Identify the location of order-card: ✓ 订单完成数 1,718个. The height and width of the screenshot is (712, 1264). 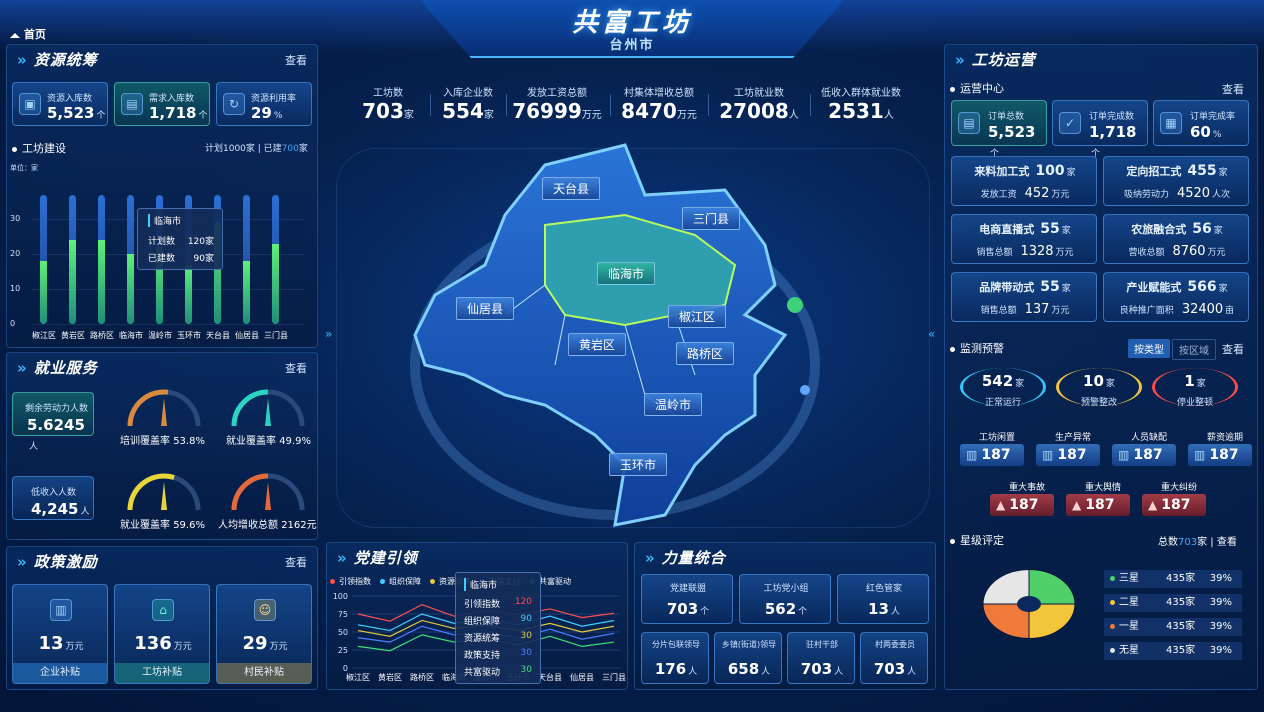
(1100, 129).